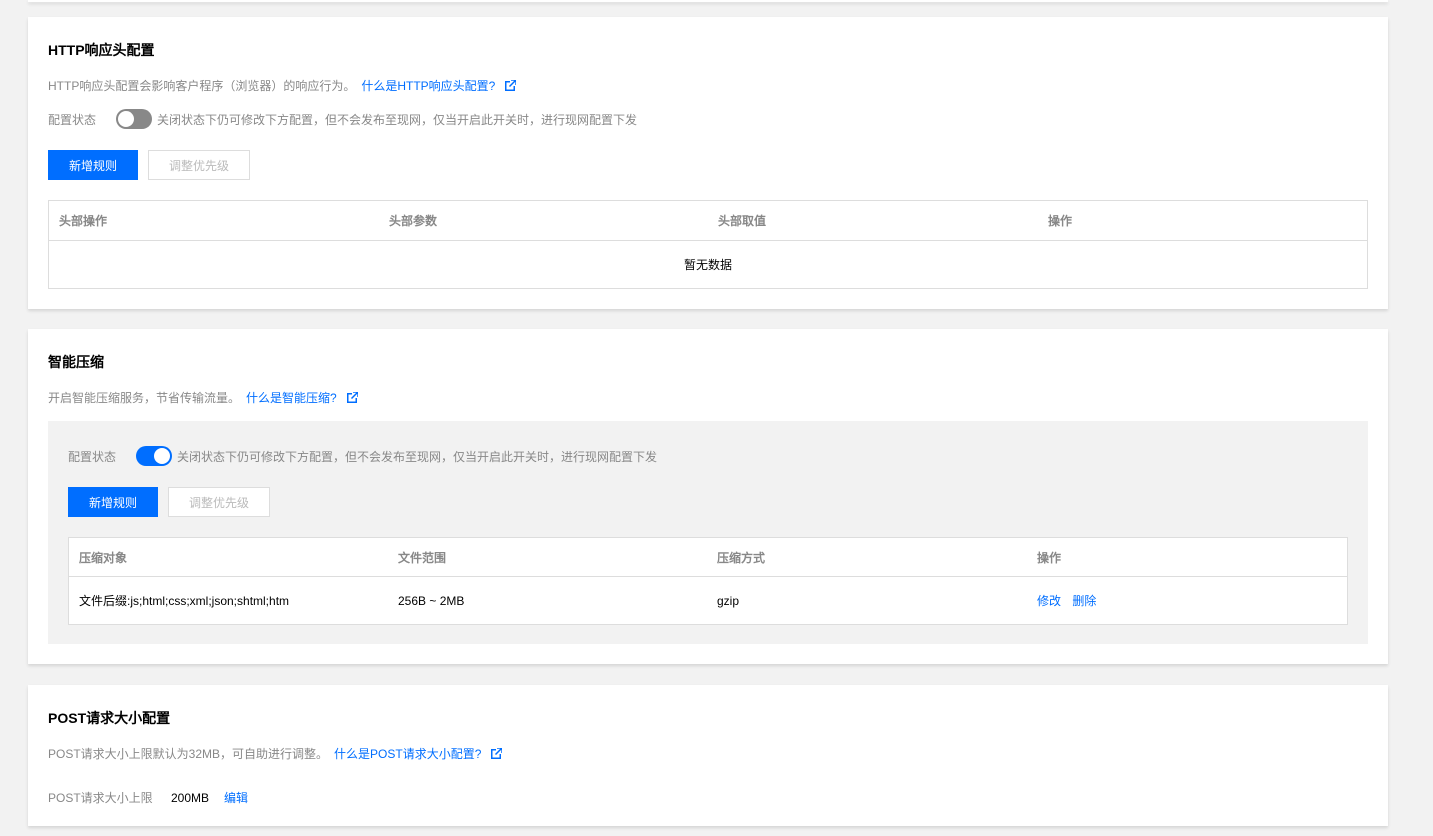  What do you see at coordinates (708, 1) in the screenshot?
I see `previous-card-edge` at bounding box center [708, 1].